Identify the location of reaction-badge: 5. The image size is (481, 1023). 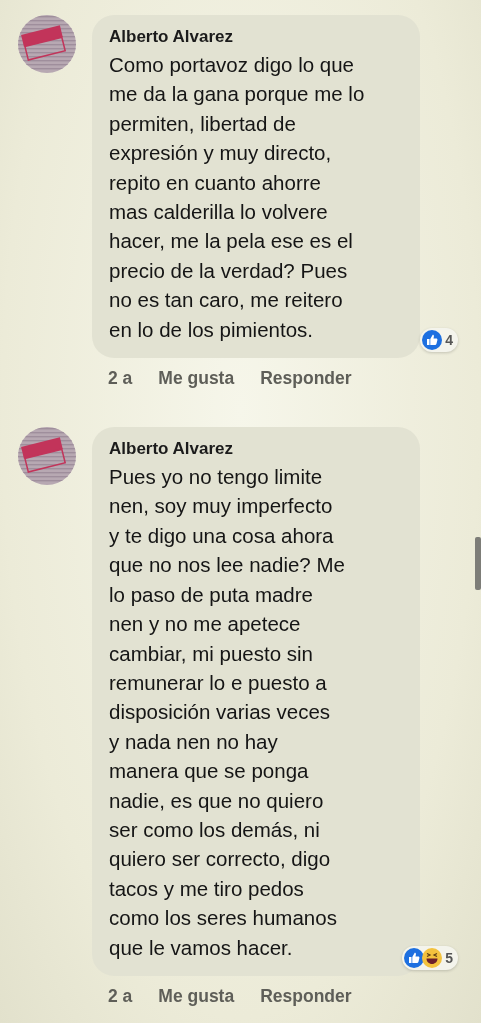
(430, 957).